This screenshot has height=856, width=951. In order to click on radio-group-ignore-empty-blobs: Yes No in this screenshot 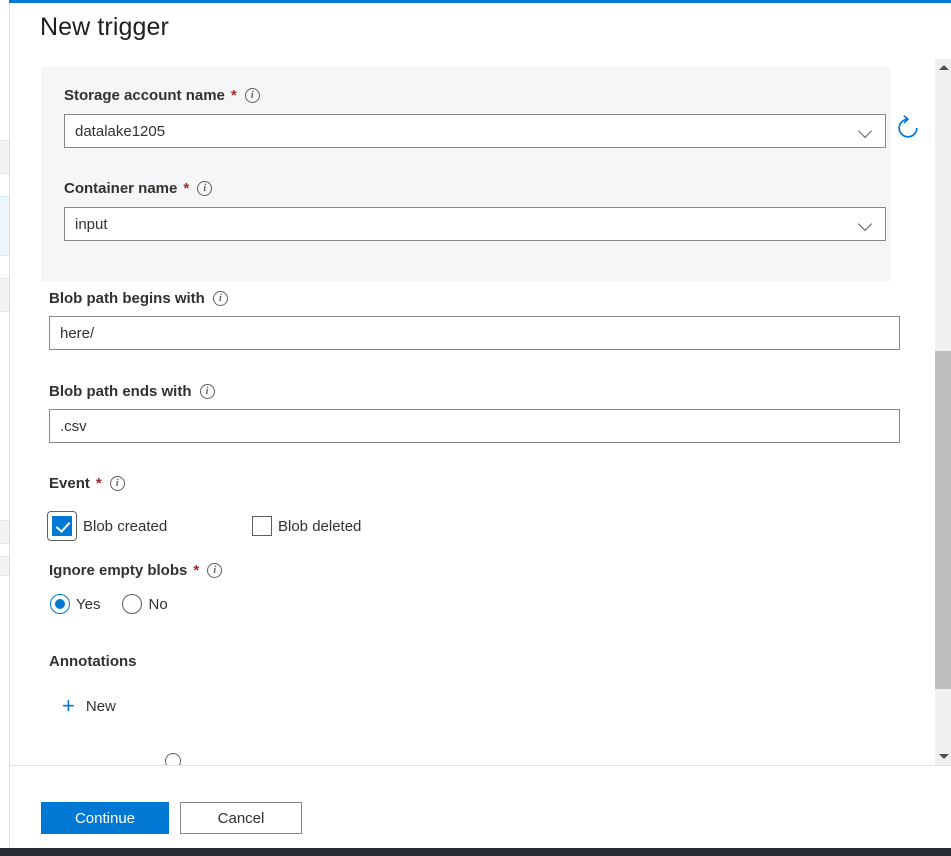, I will do `click(120, 604)`.